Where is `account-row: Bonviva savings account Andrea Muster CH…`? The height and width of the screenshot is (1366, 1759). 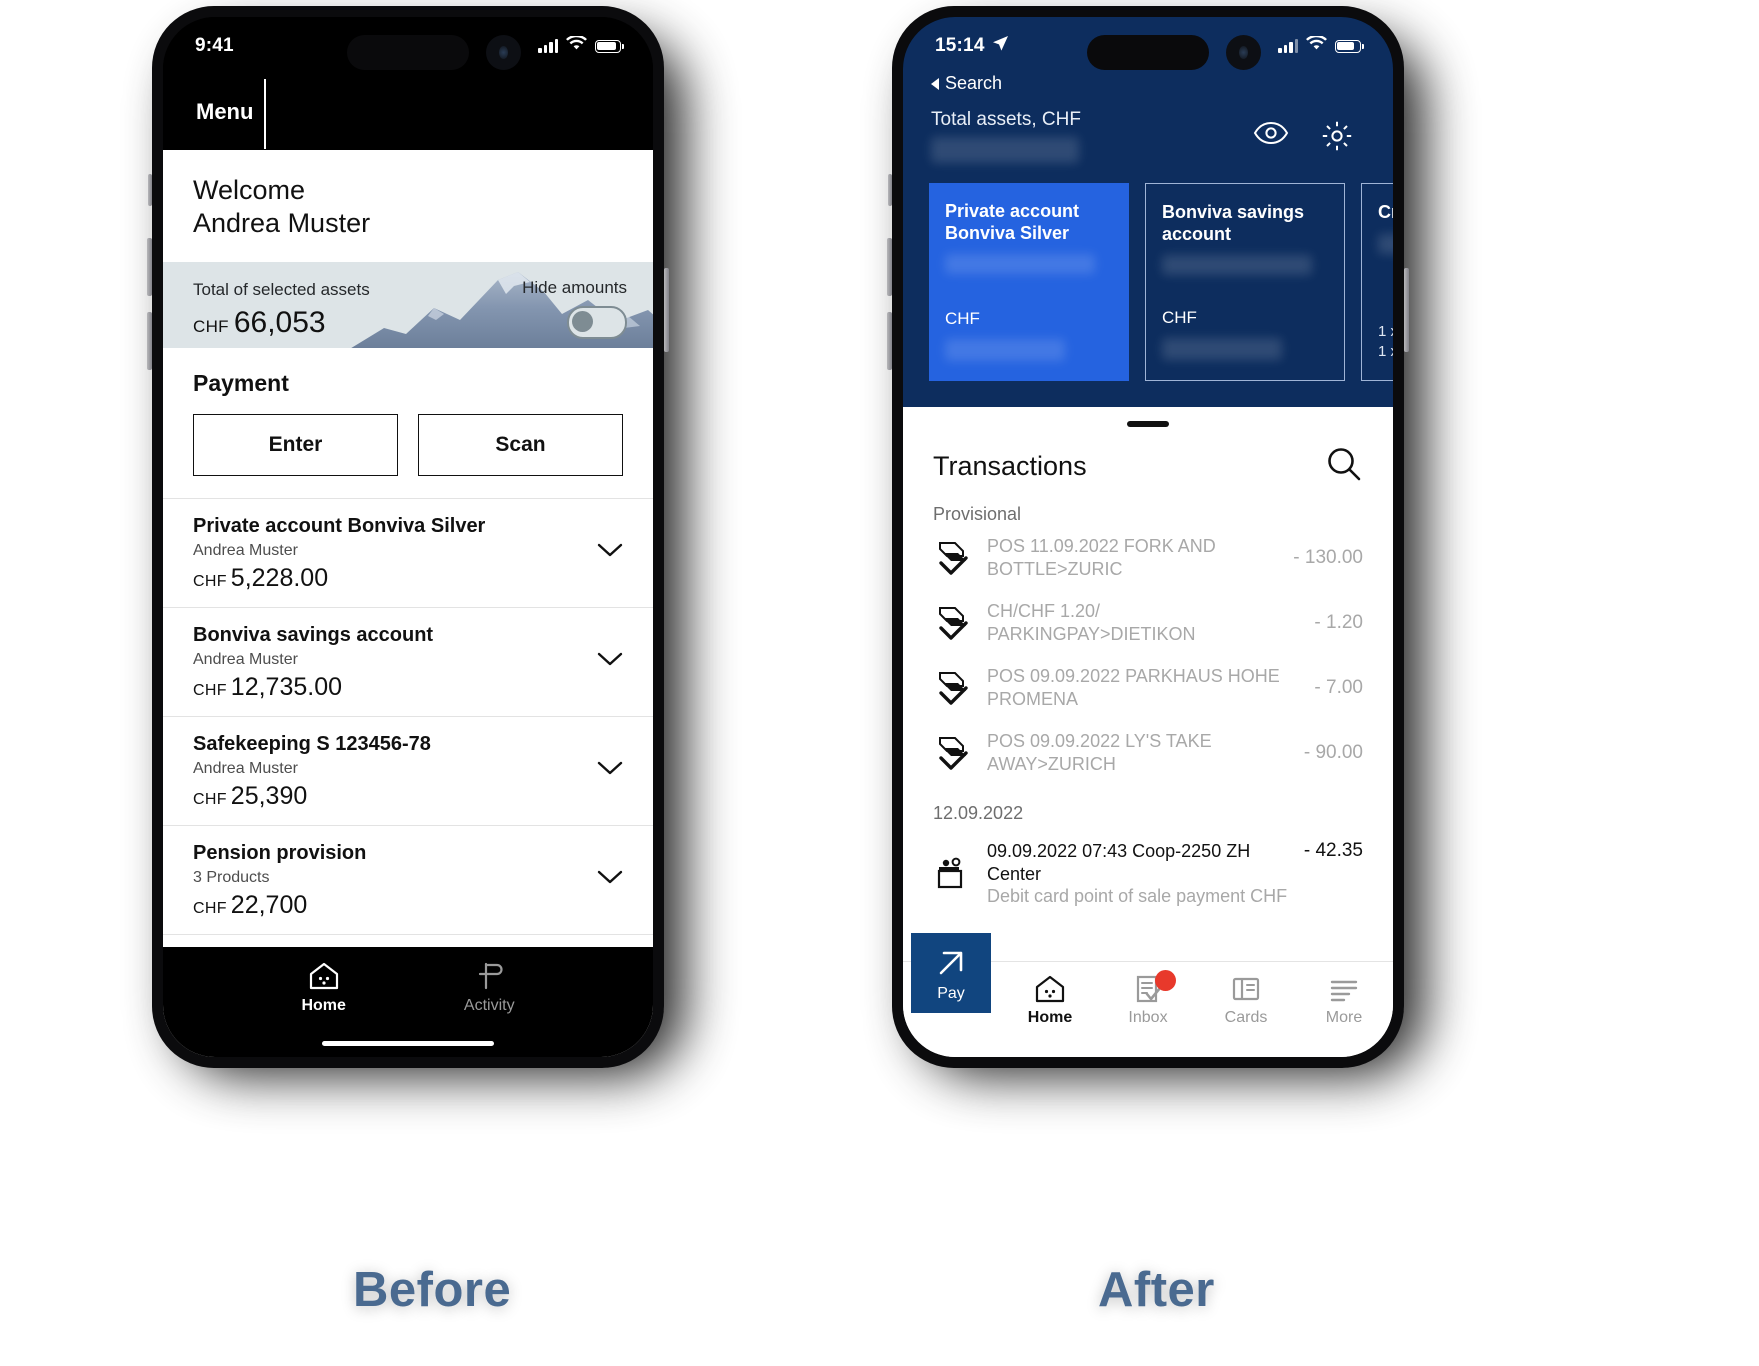
account-row: Bonviva savings account Andrea Muster CH… is located at coordinates (408, 662).